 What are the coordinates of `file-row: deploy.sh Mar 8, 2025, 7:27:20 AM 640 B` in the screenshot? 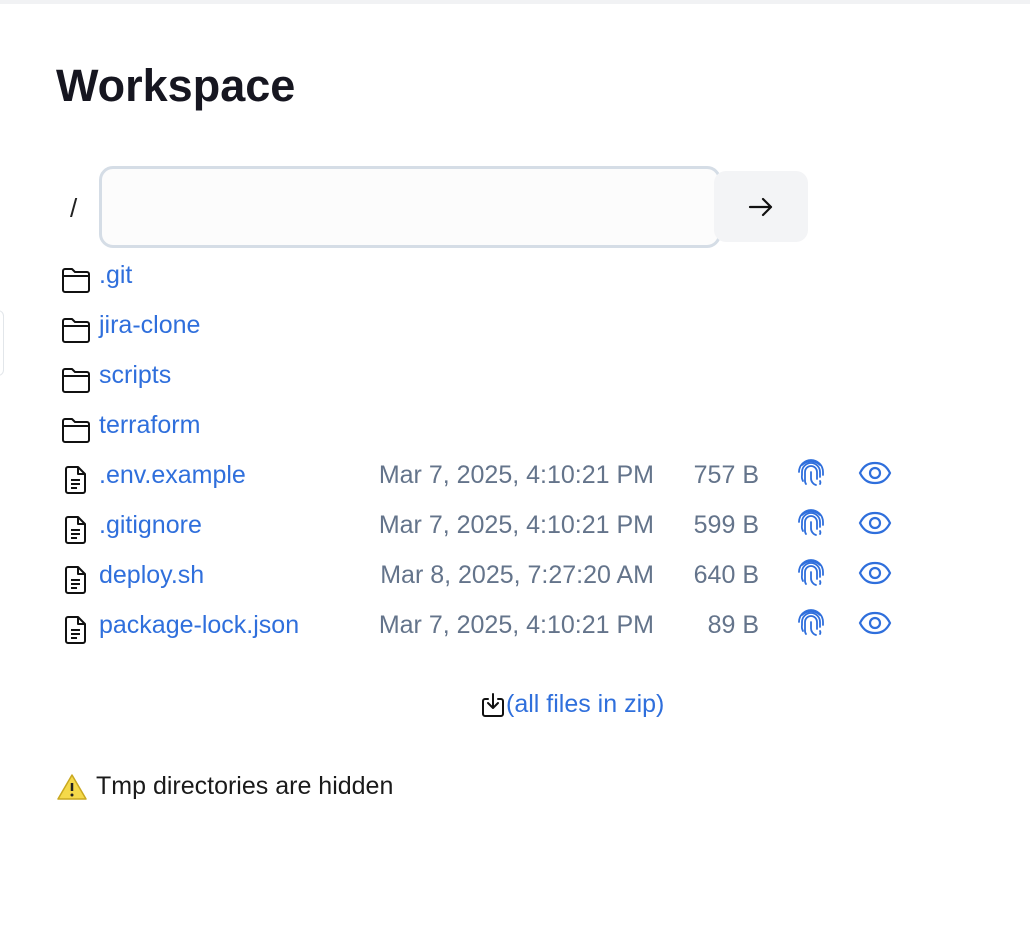 It's located at (510, 577).